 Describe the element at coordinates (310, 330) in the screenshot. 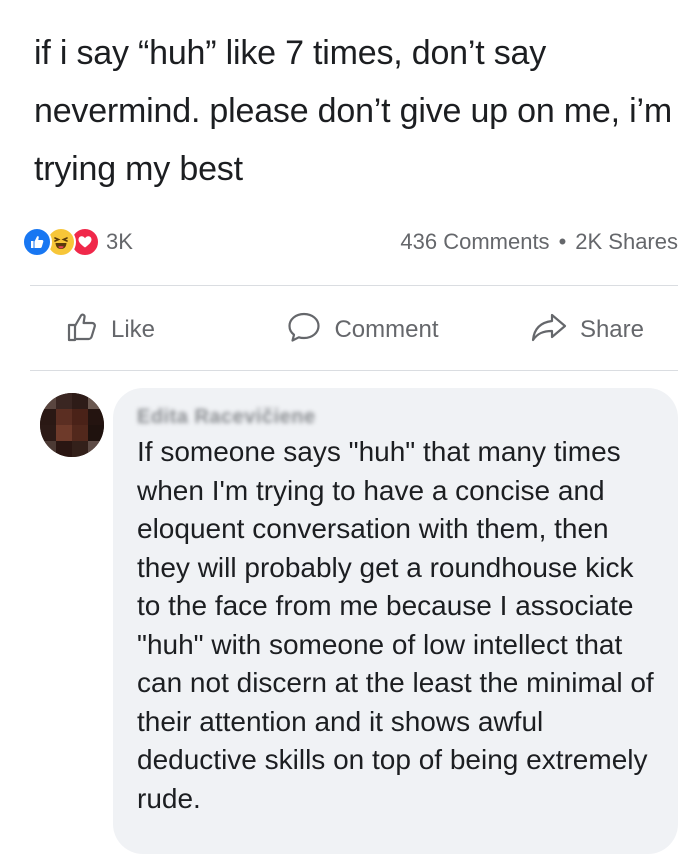

I see `speech-bubble-icon` at that location.